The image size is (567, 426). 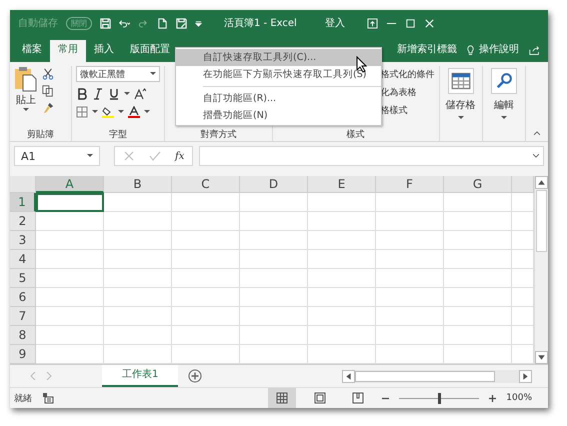 What do you see at coordinates (541, 357) in the screenshot?
I see `scroll-down-icon` at bounding box center [541, 357].